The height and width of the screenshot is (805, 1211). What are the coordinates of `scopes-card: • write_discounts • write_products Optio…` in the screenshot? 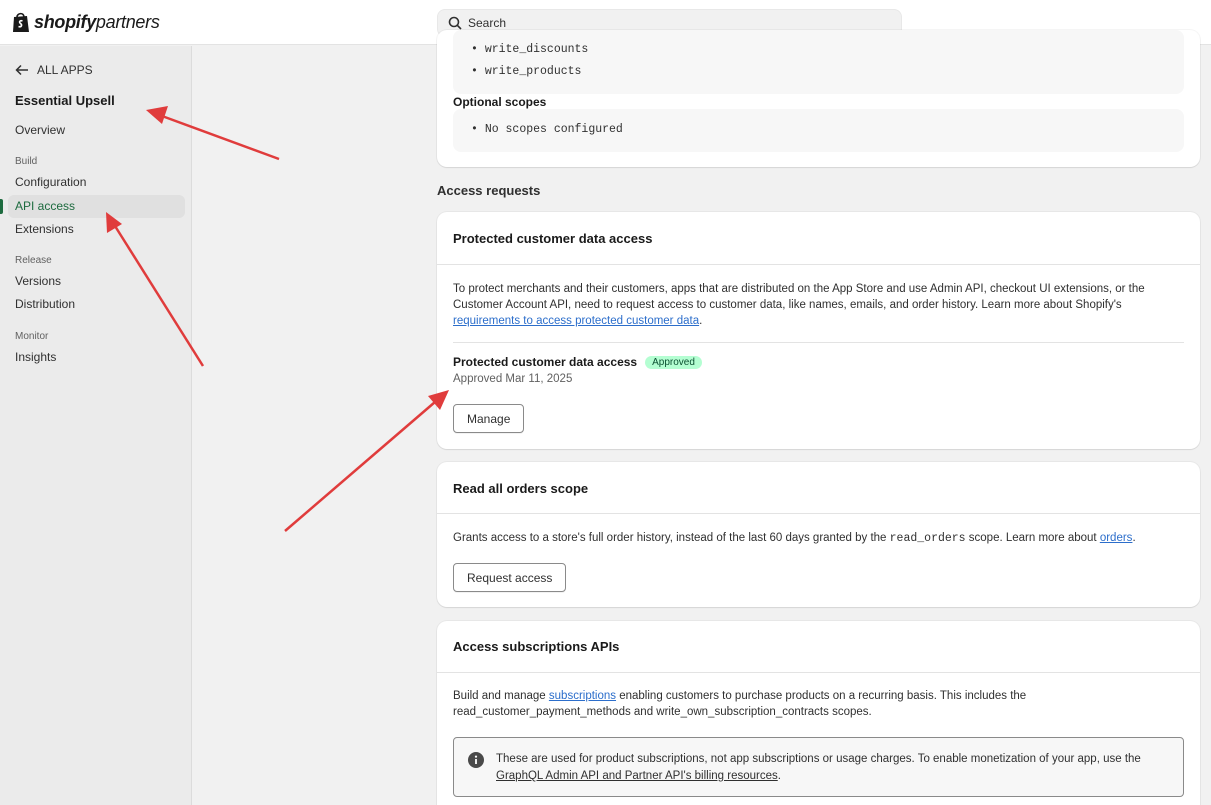 It's located at (818, 98).